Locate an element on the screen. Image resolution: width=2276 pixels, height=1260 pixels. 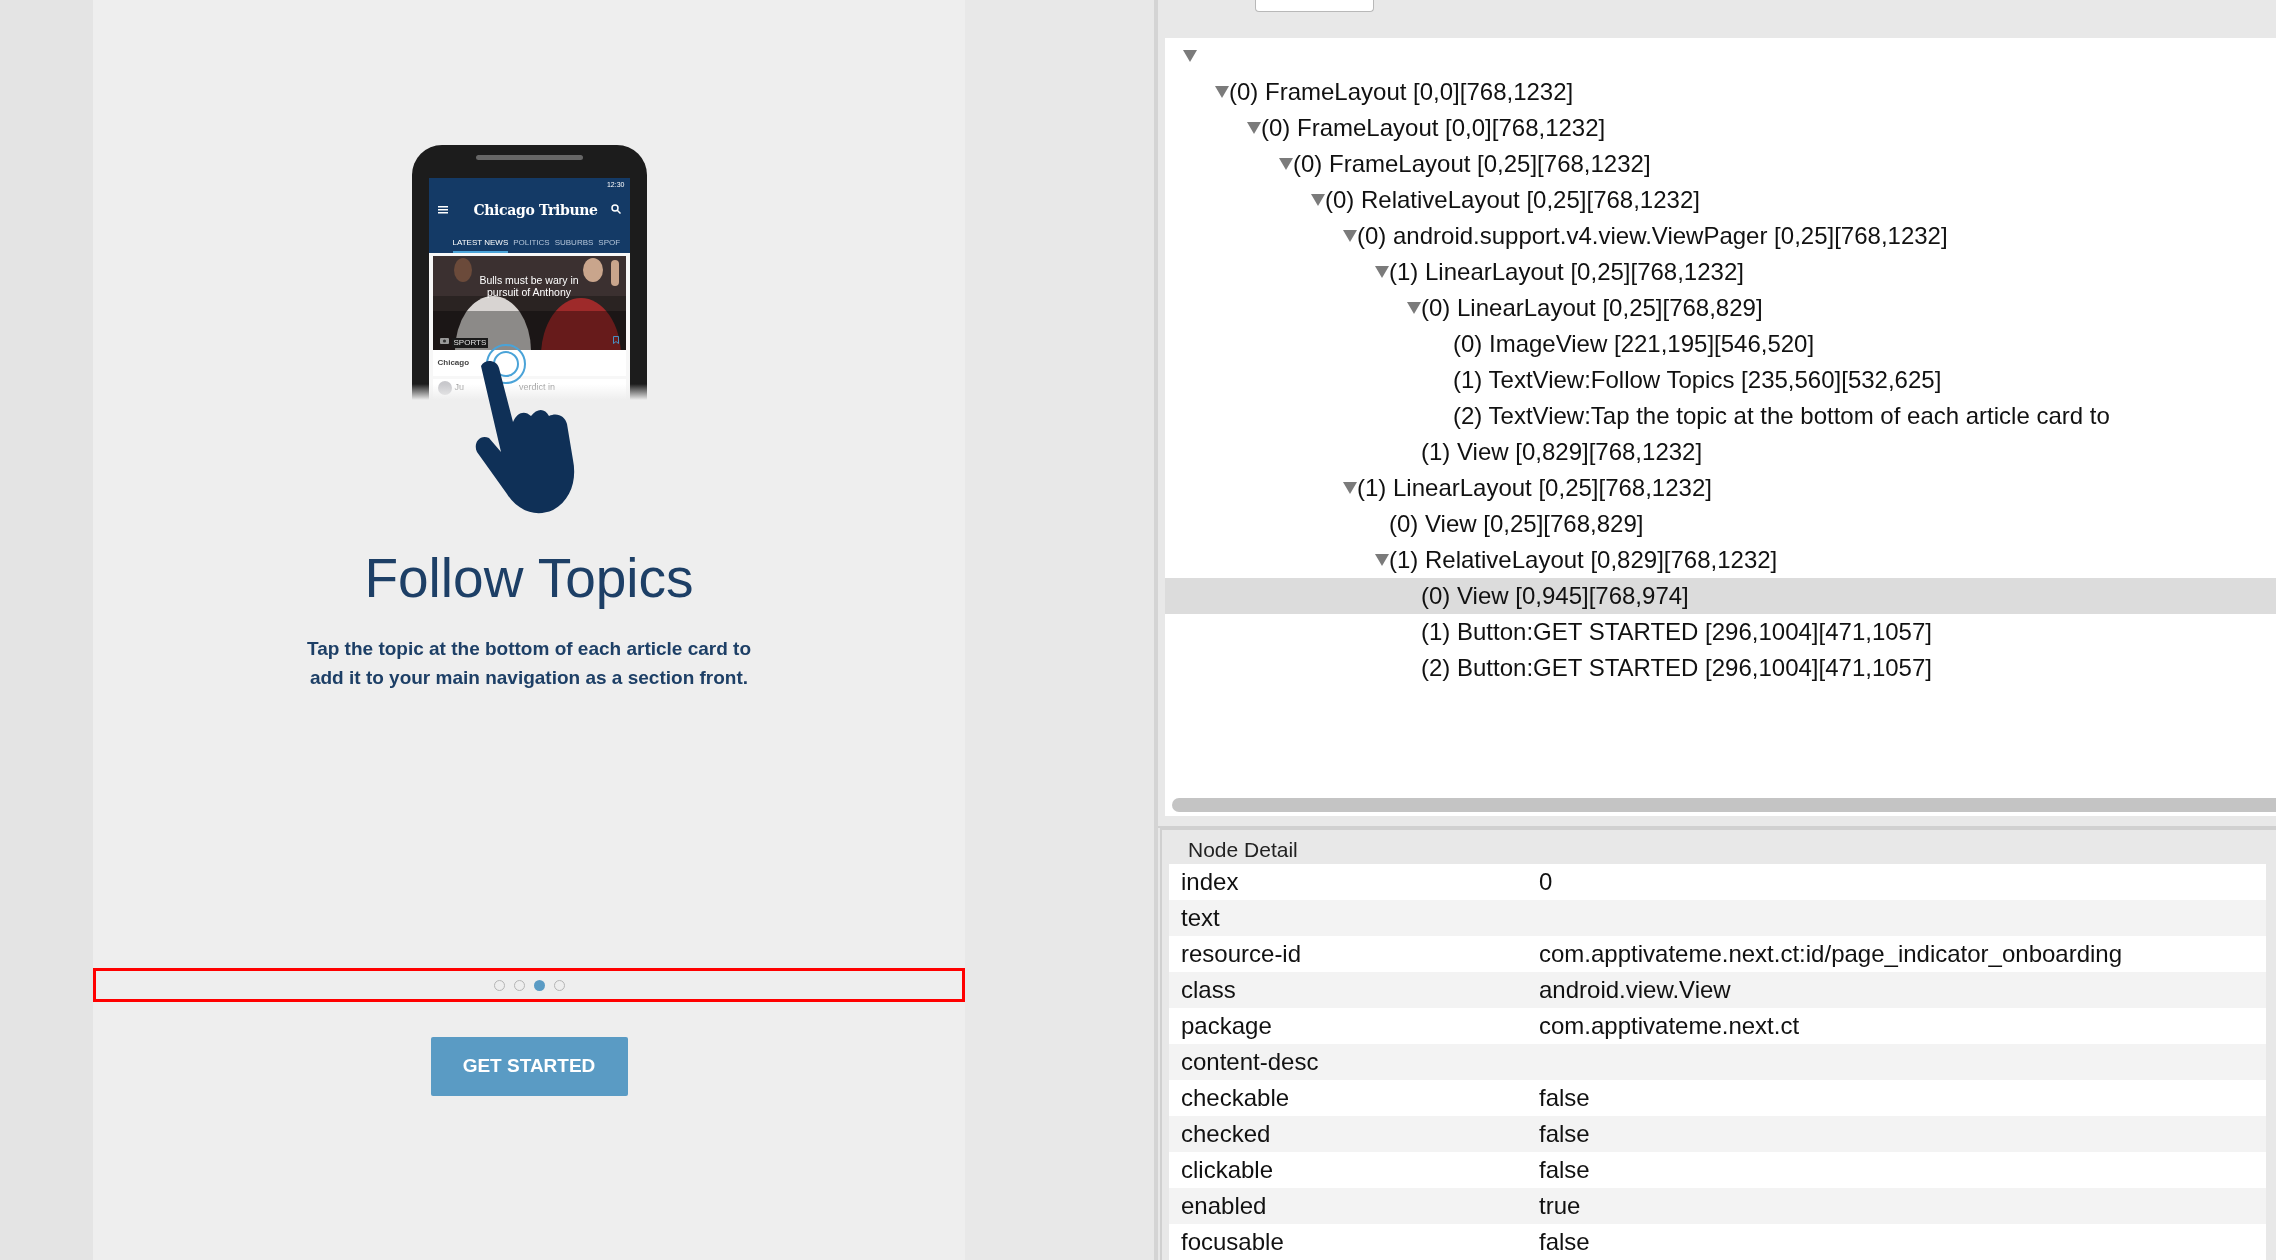
tree-row: (0) ImageView [221,195][546,520] is located at coordinates (1720, 343).